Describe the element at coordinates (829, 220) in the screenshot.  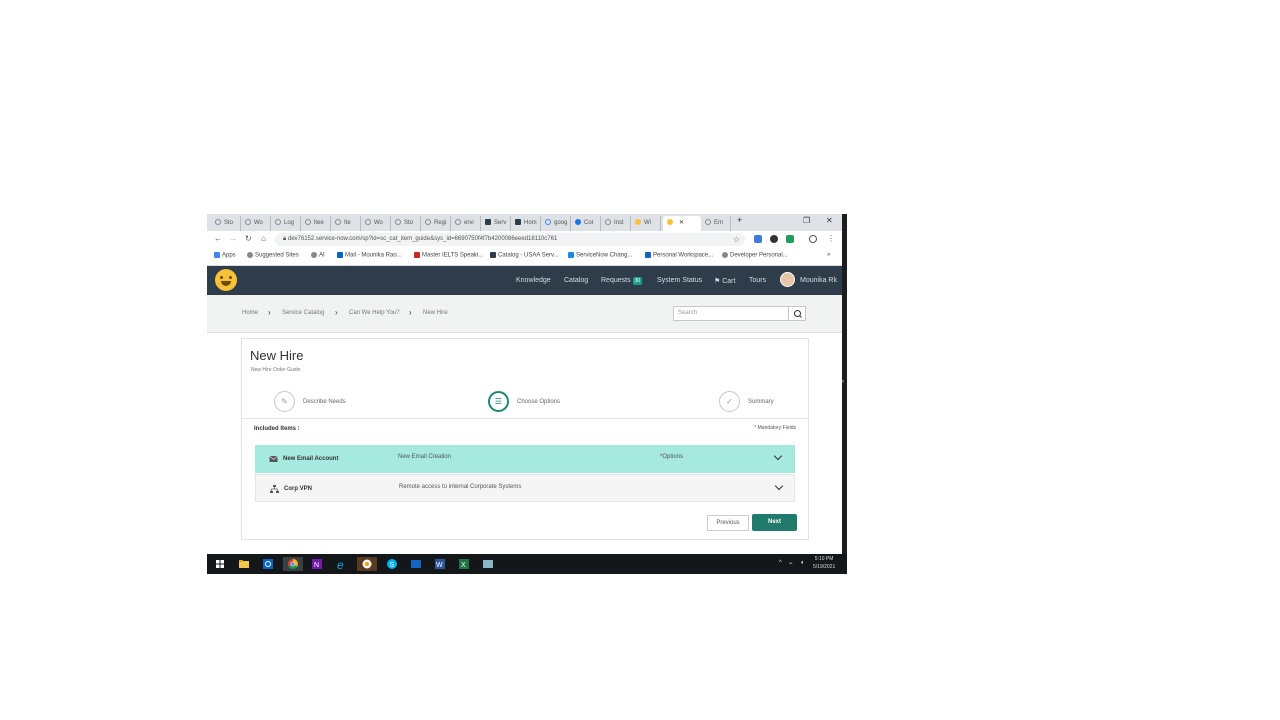
I see `close-window-icon: ✕` at that location.